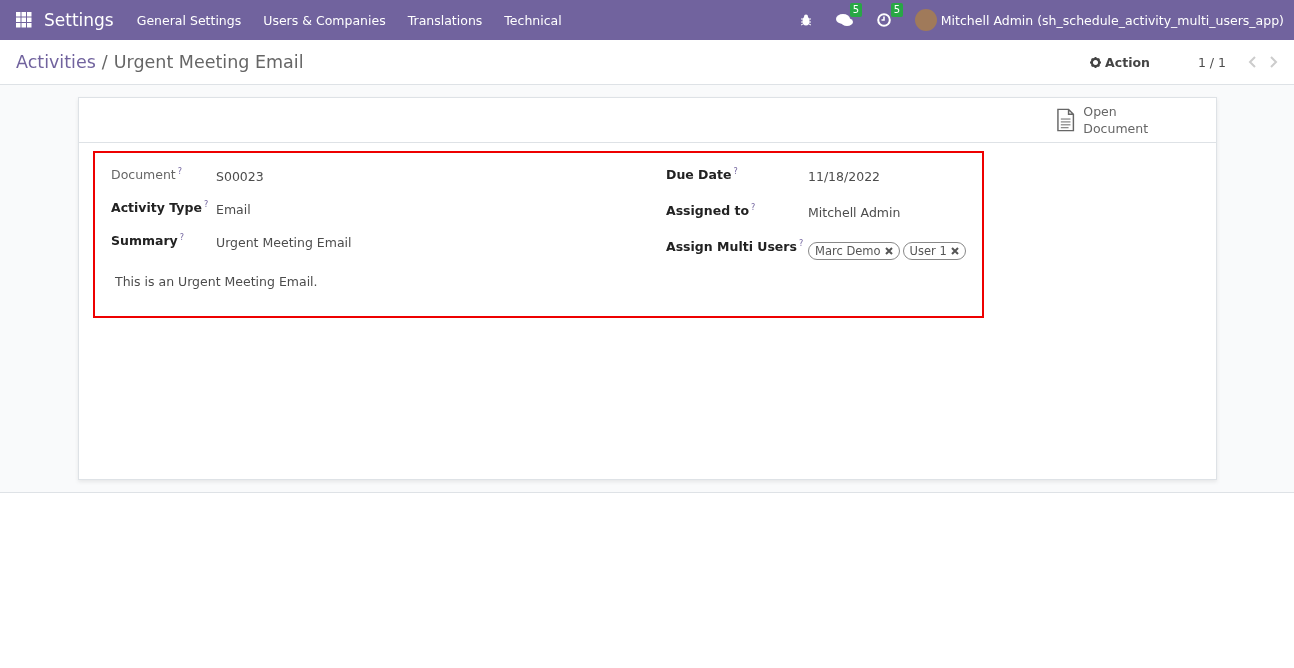  I want to click on activity-count-badge: 5, so click(897, 10).